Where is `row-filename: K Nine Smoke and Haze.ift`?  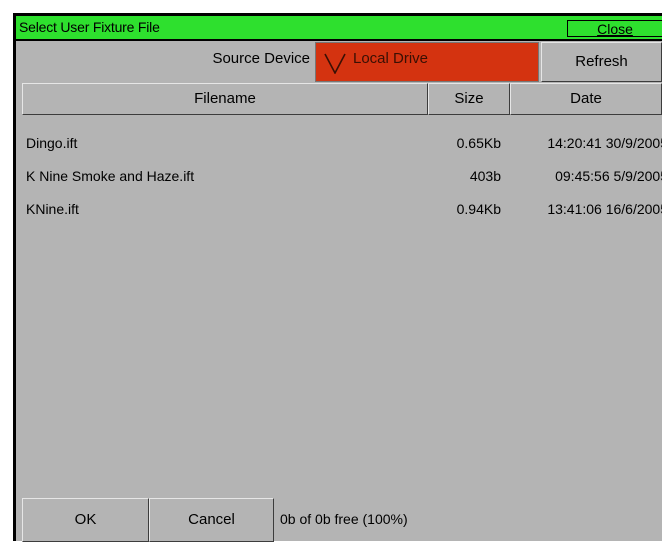 row-filename: K Nine Smoke and Haze.ift is located at coordinates (110, 176).